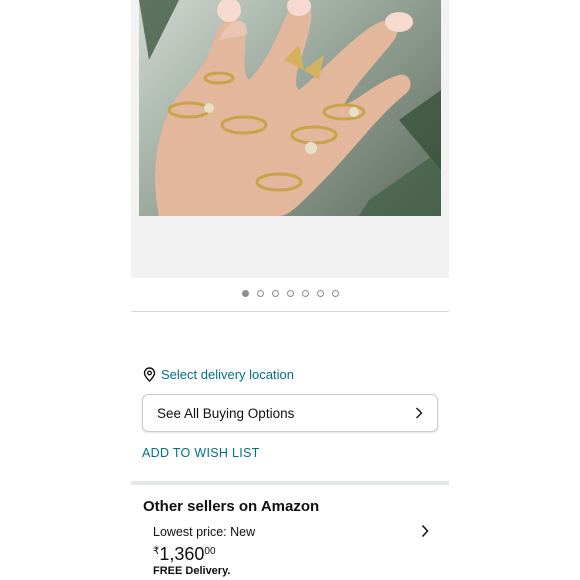 The width and height of the screenshot is (580, 580). Describe the element at coordinates (201, 453) in the screenshot. I see `add-to-wish-list-link: ADD TO WISH LIST` at that location.